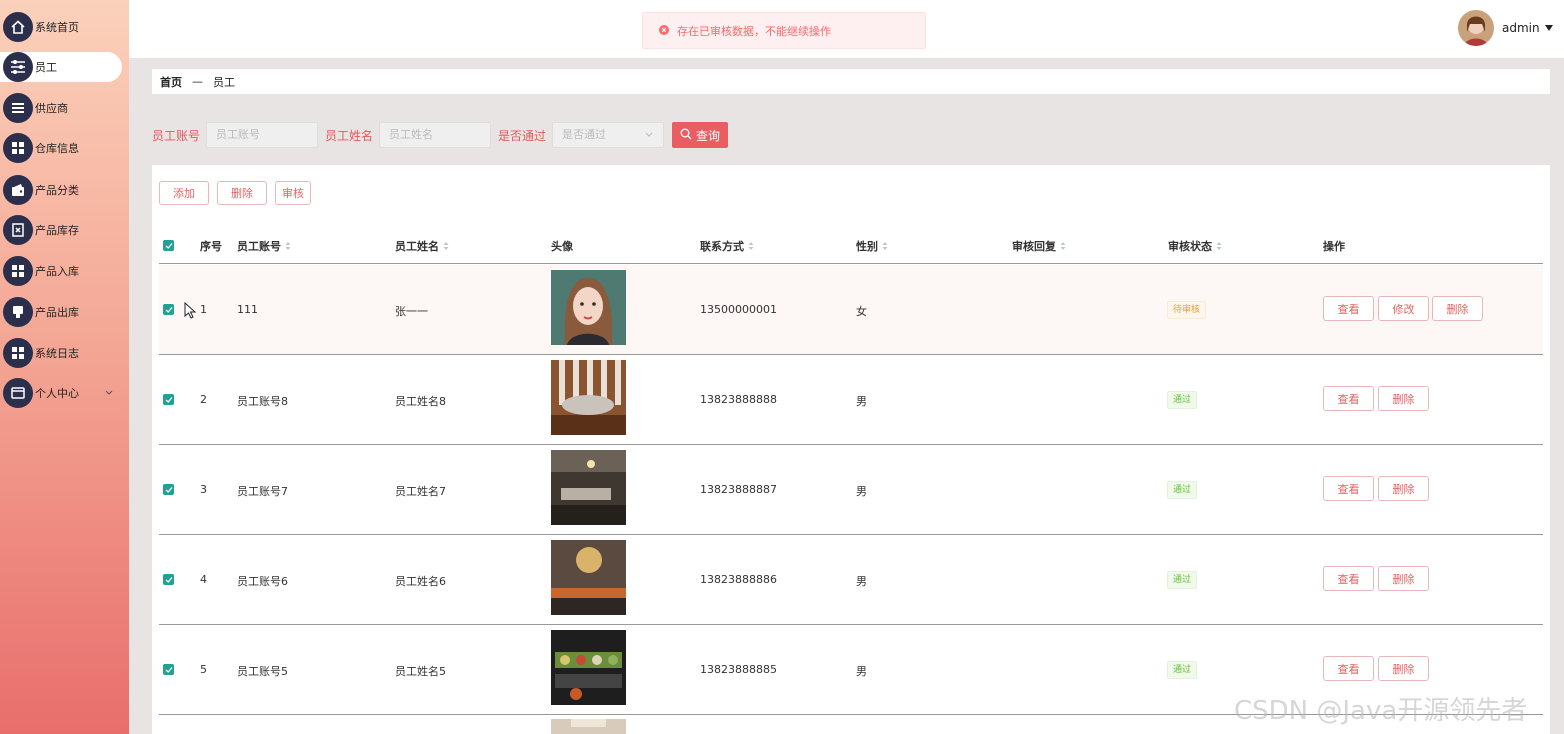  I want to click on table-row: 1 111 张一一 13500000001 女 待审核 查看 修改 删除, so click(851, 310).